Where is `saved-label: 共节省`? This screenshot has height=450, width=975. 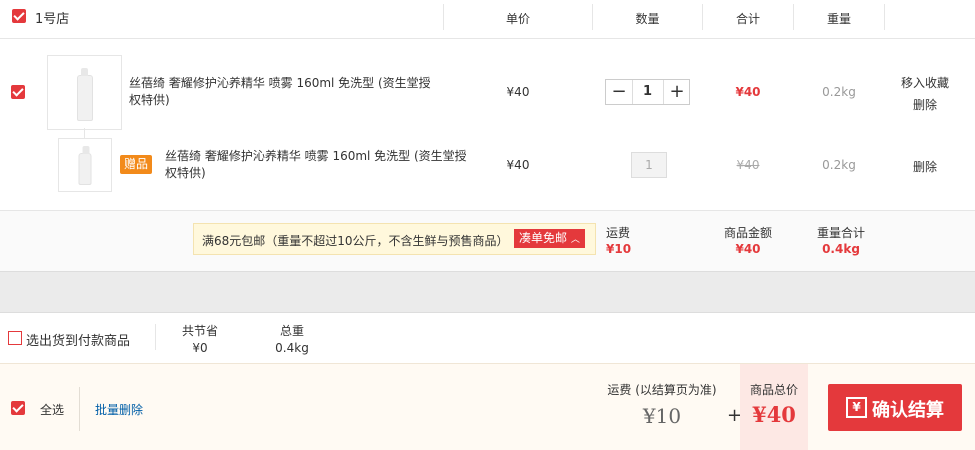
saved-label: 共节省 is located at coordinates (199, 331).